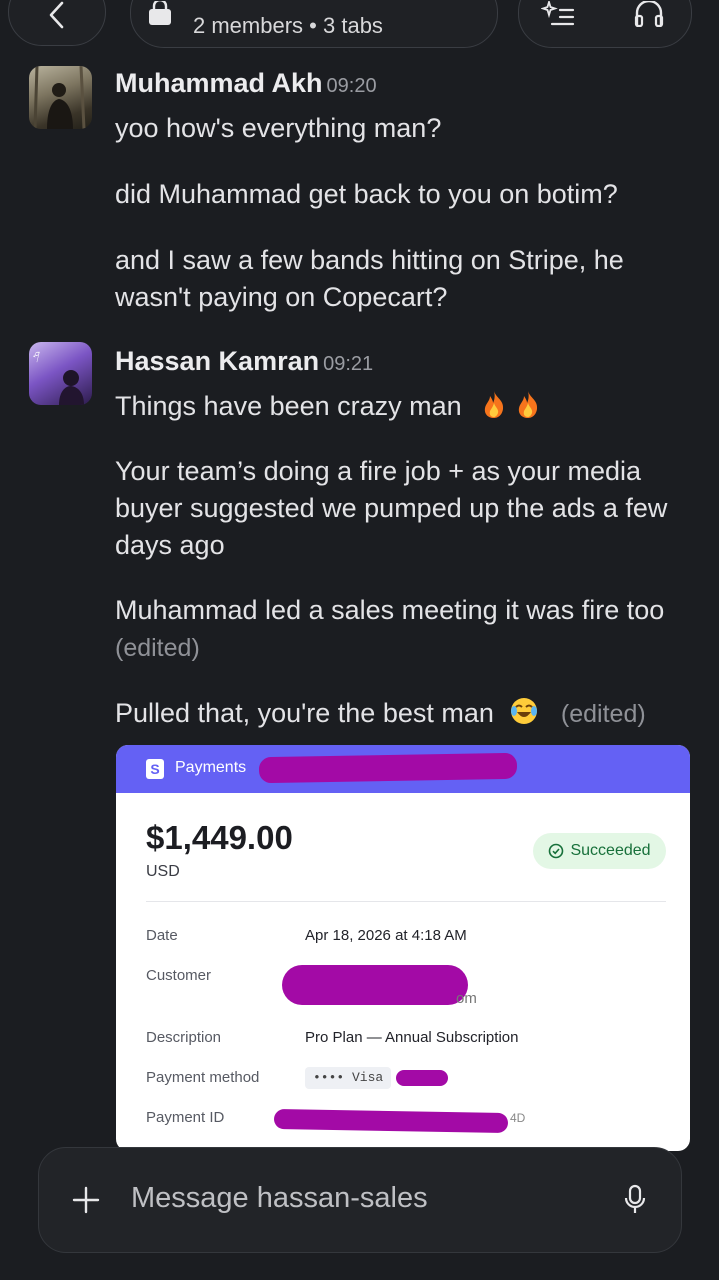 This screenshot has width=719, height=1280. I want to click on tab-count: 3 tabs, so click(353, 25).